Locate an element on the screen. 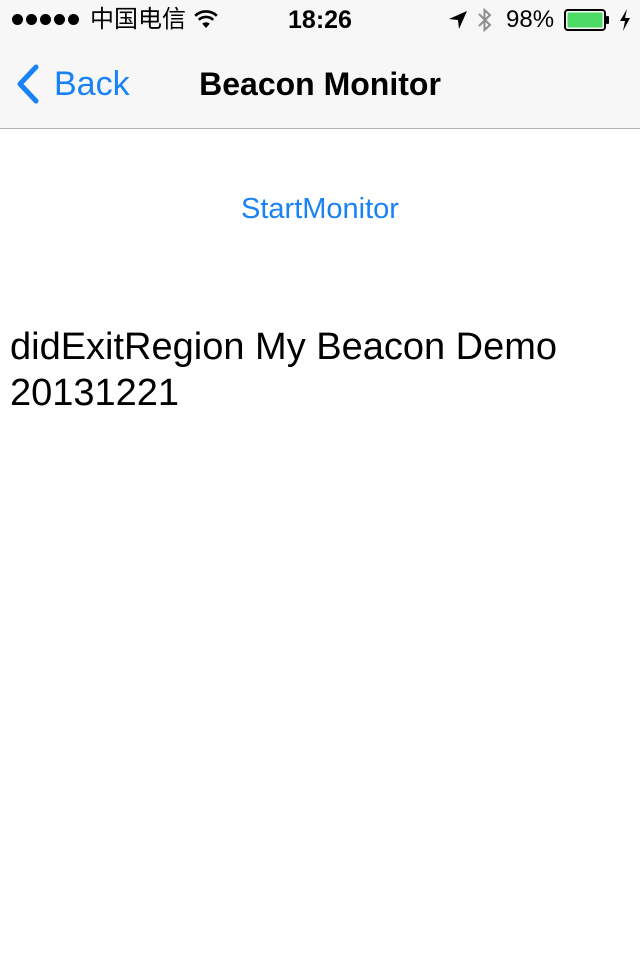 The height and width of the screenshot is (960, 640). charging-bolt-icon is located at coordinates (625, 20).